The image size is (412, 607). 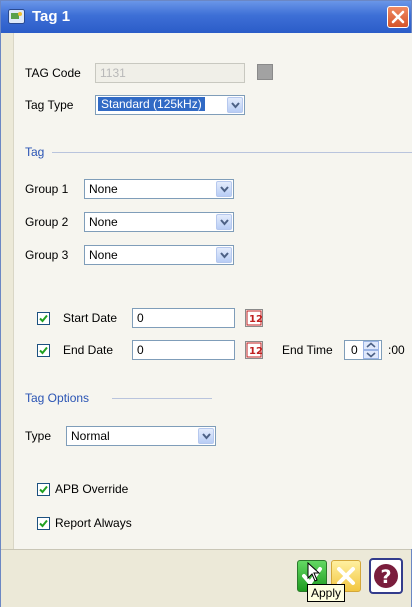 I want to click on tag-type-label: Tag Type, so click(x=49, y=105).